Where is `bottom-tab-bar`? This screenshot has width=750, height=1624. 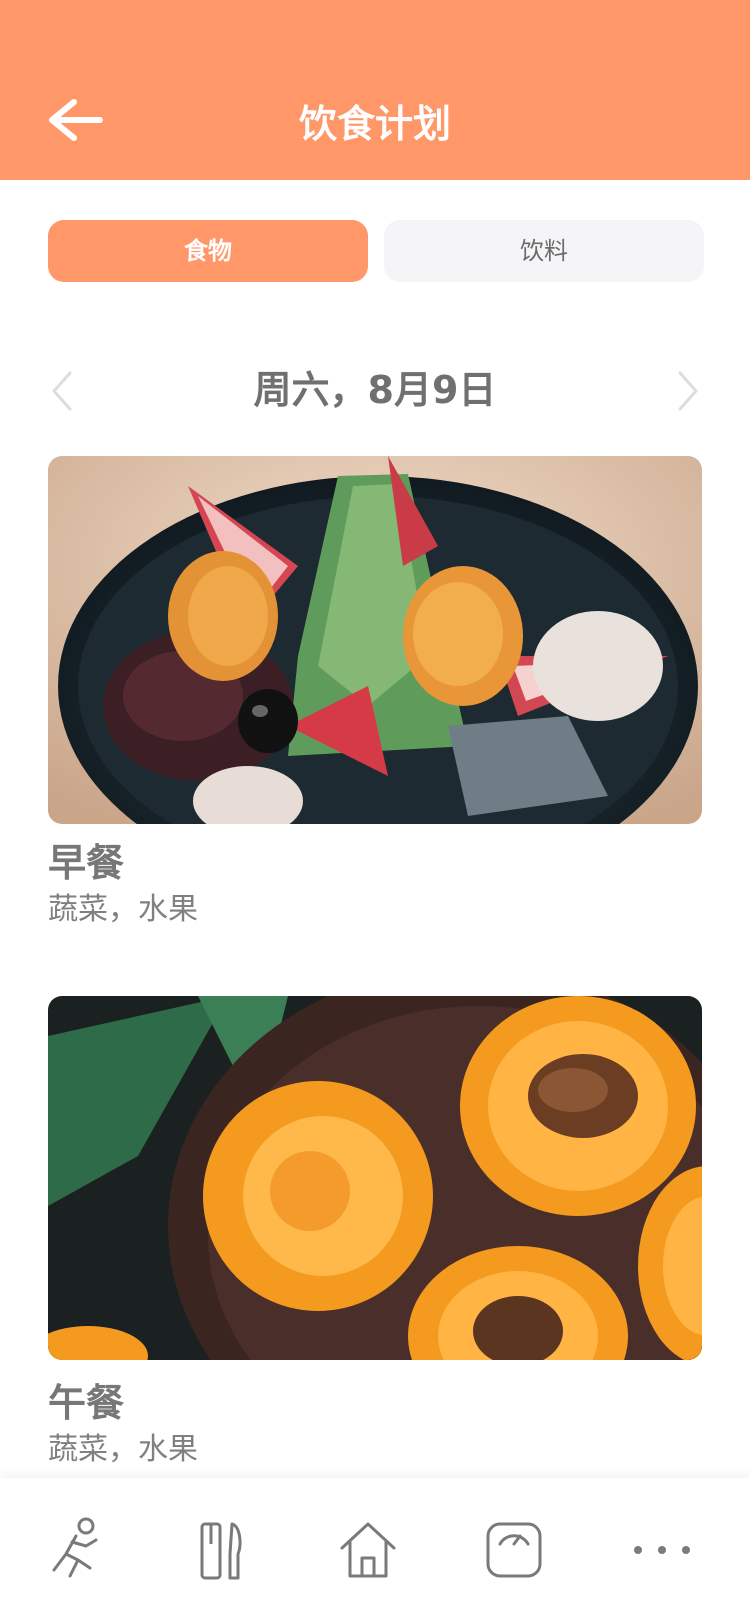
bottom-tab-bar is located at coordinates (375, 1551).